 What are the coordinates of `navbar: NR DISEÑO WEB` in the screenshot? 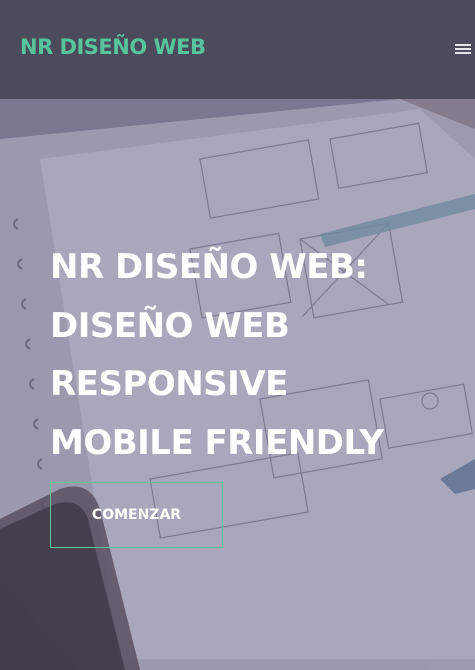 It's located at (237, 49).